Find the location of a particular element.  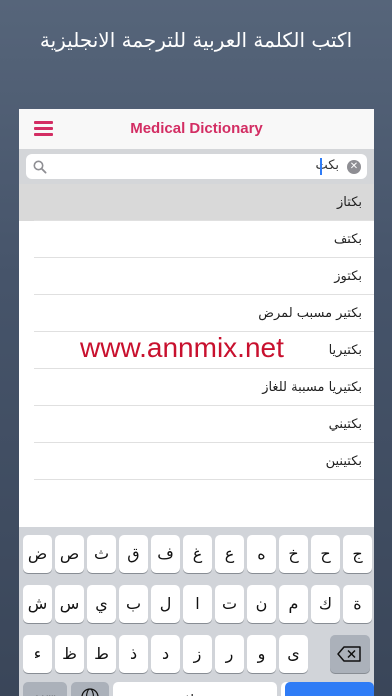

list-item-label: بكتف is located at coordinates (347, 239).